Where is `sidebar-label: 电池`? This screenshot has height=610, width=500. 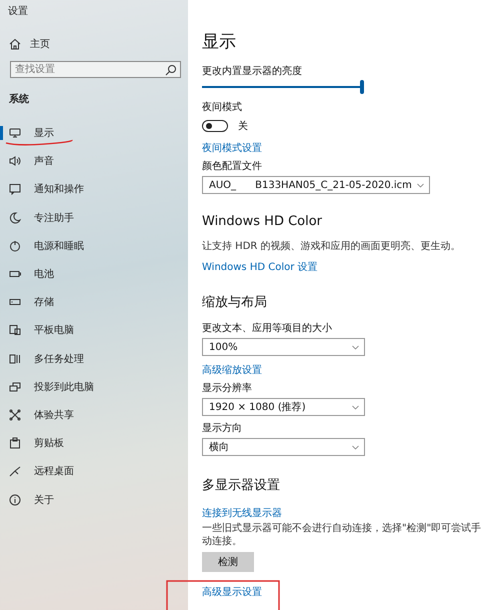 sidebar-label: 电池 is located at coordinates (44, 275).